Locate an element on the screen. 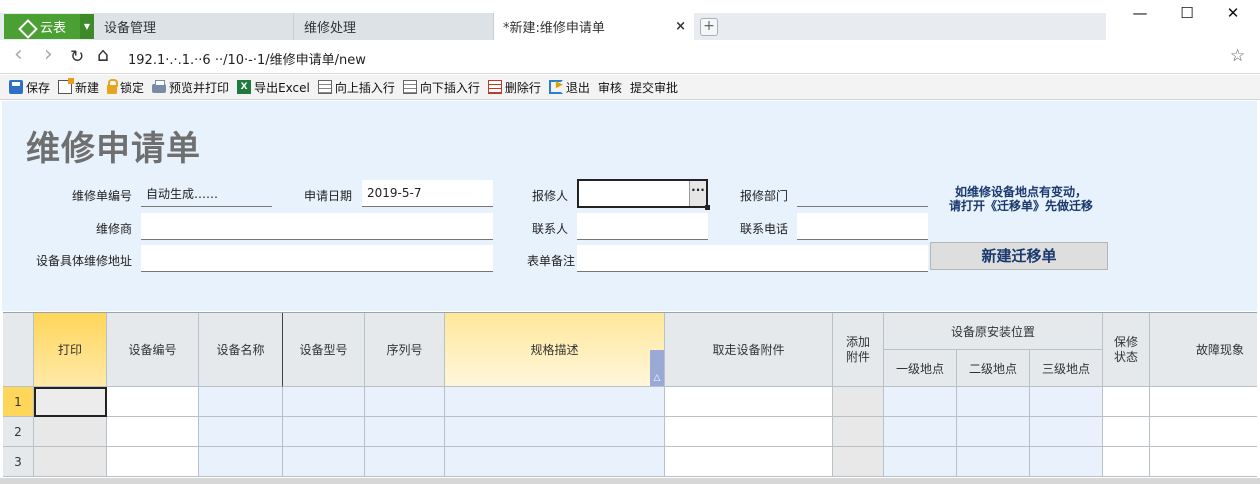 This screenshot has height=484, width=1260. col-header-serial-no: 序列号 is located at coordinates (405, 350).